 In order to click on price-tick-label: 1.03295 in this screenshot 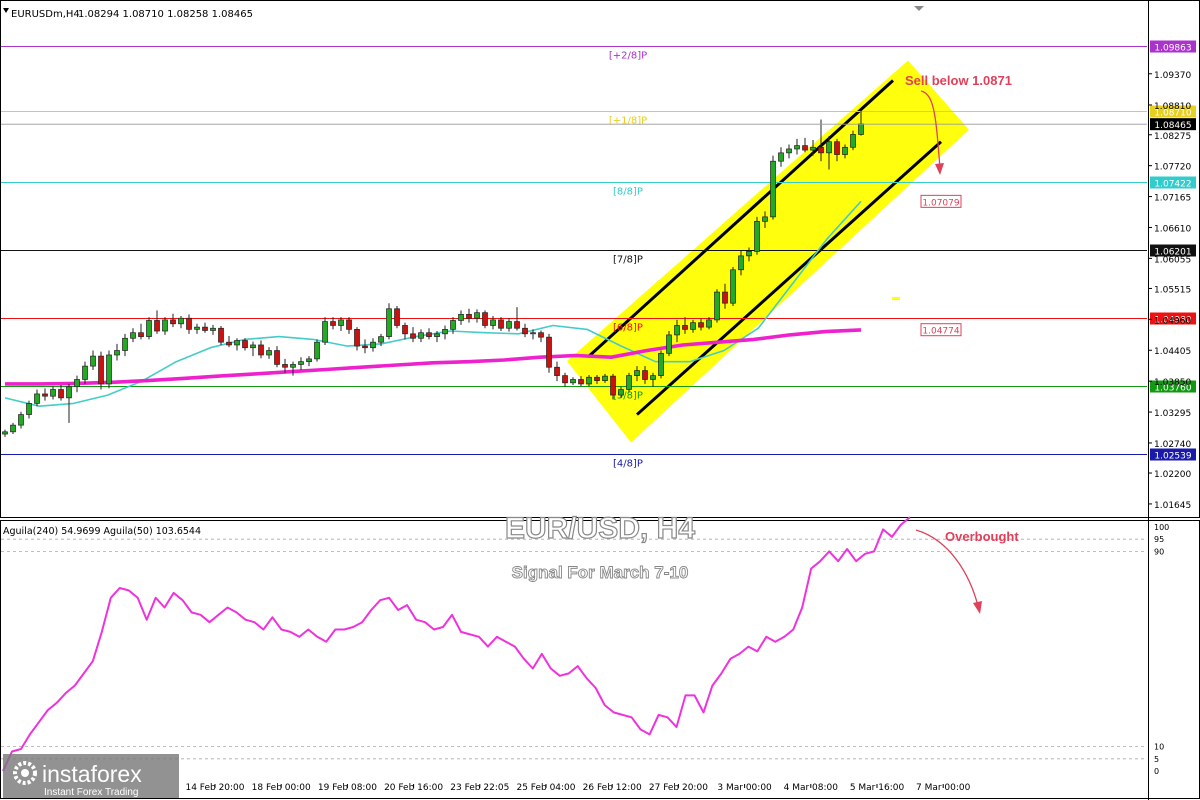, I will do `click(1172, 414)`.